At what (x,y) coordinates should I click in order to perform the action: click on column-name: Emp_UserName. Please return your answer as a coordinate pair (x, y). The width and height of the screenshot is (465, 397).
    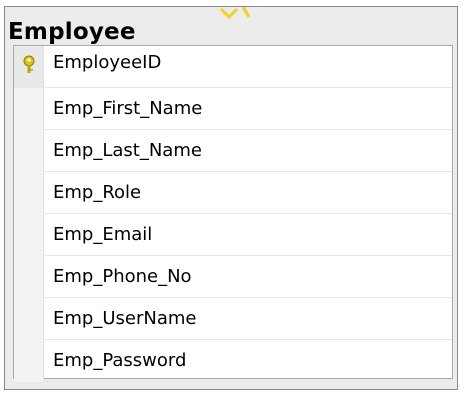
    Looking at the image, I should click on (248, 319).